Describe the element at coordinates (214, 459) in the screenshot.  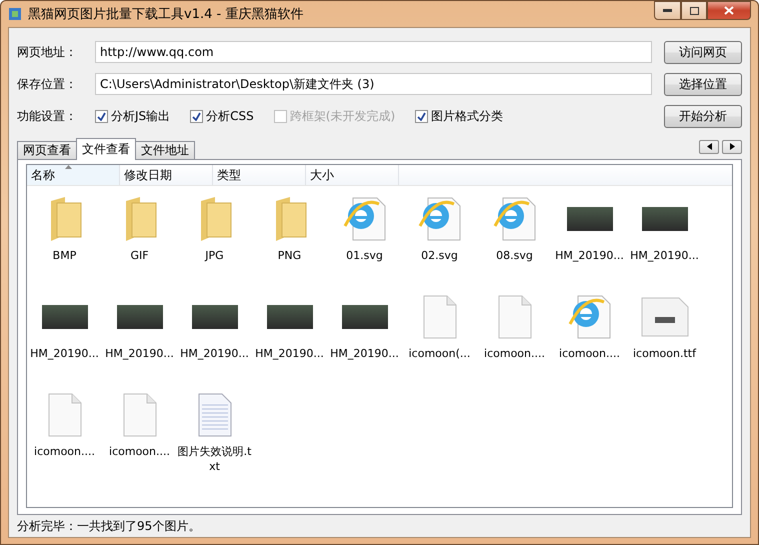
I see `file-name: 图片失效说明.txt` at that location.